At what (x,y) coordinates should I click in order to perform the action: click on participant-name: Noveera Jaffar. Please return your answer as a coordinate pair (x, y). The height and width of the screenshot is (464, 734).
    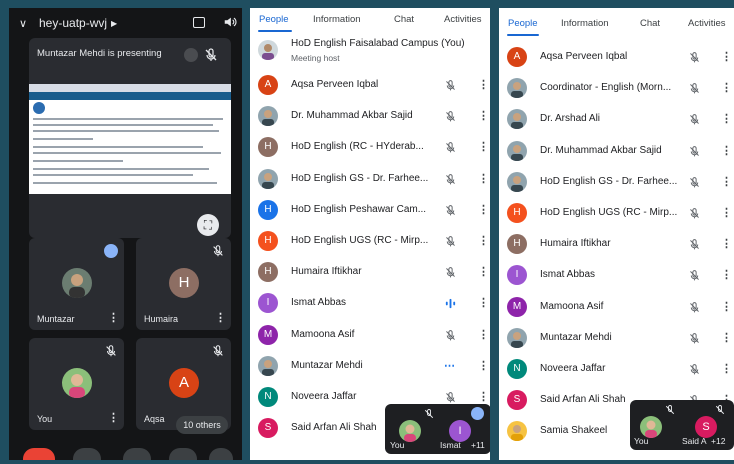
    Looking at the image, I should click on (573, 368).